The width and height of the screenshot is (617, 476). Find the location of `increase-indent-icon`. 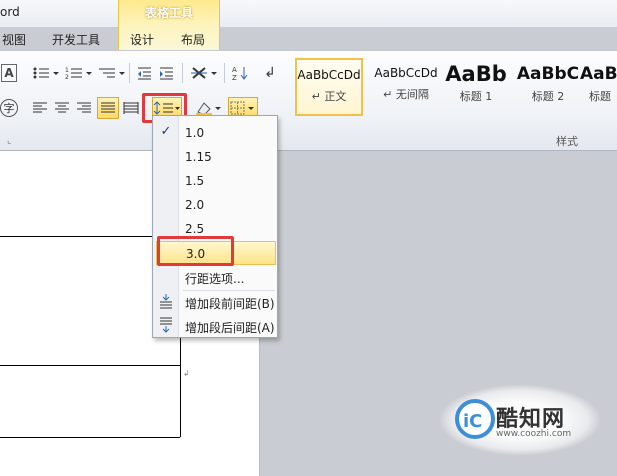

increase-indent-icon is located at coordinates (166, 73).